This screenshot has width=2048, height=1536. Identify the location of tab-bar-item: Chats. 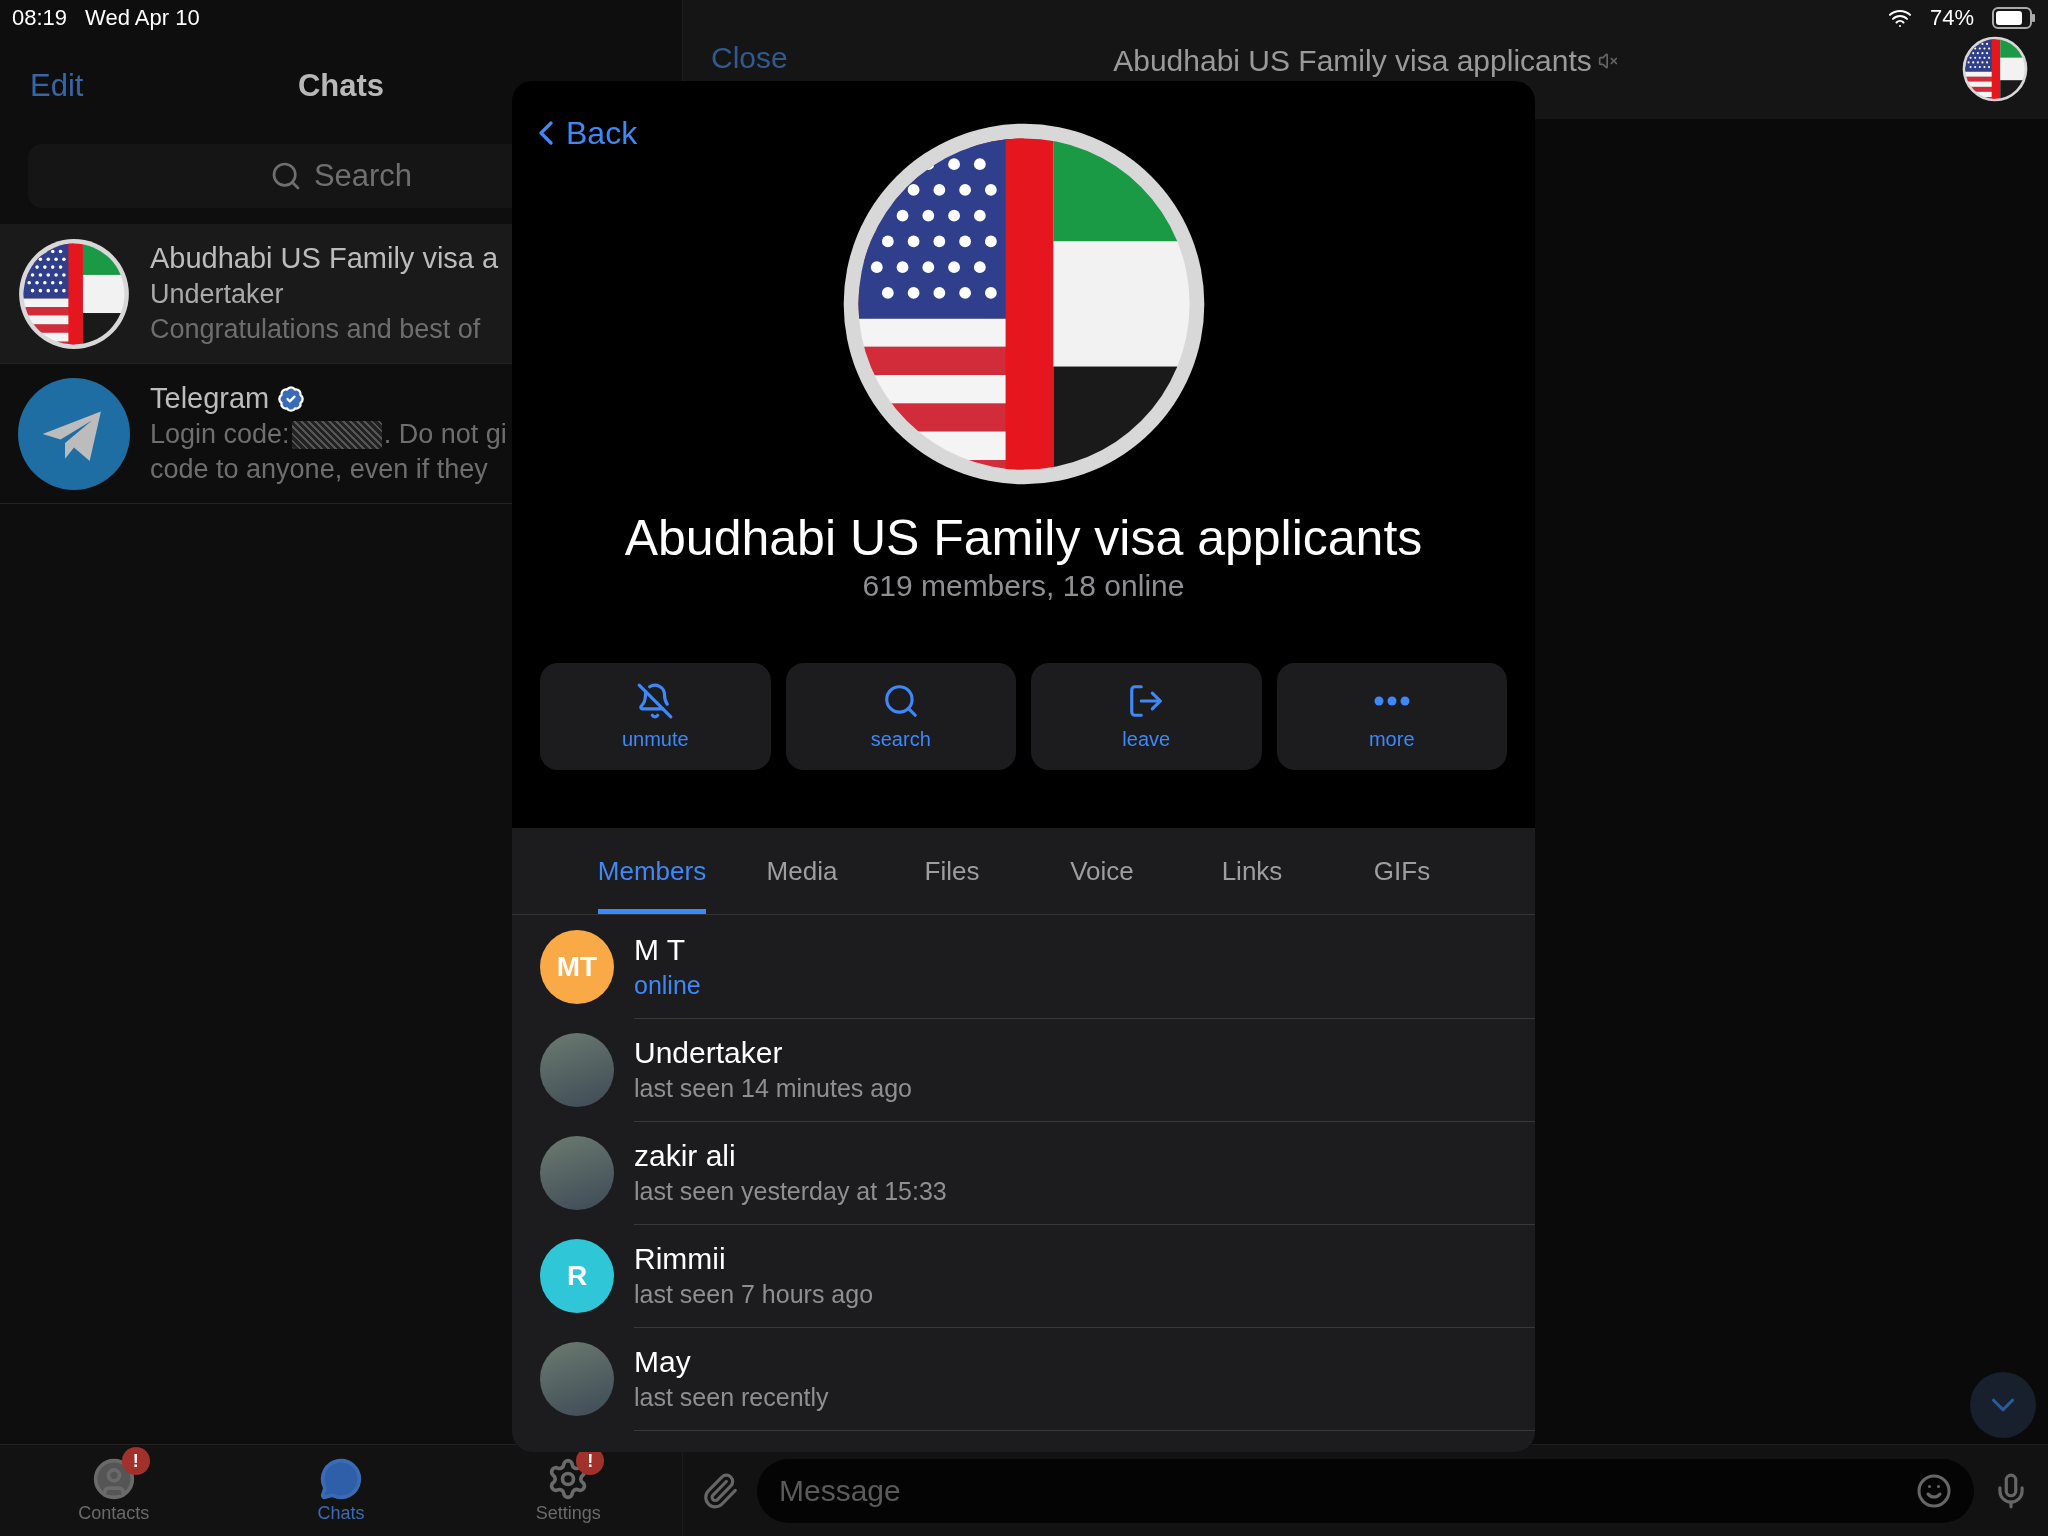
(341, 1490).